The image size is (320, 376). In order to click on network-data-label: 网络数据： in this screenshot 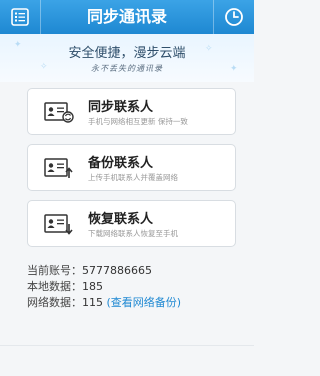, I will do `click(54, 302)`.